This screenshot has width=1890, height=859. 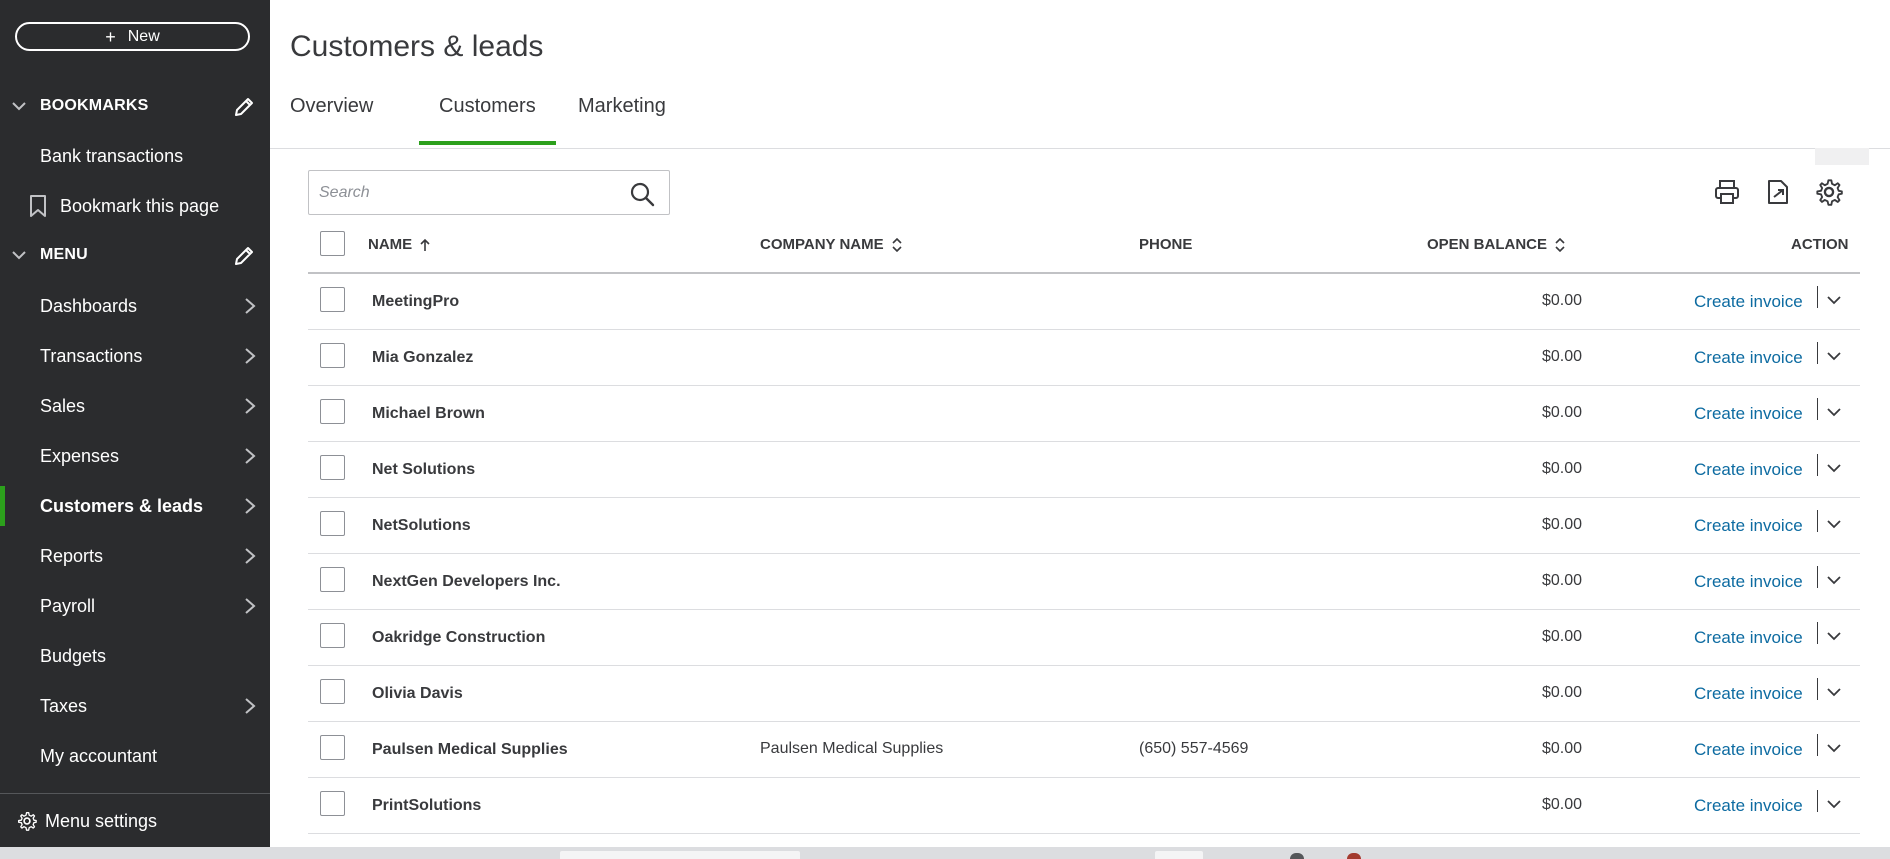 What do you see at coordinates (135, 656) in the screenshot?
I see `sidebar-item-budgets: Budgets` at bounding box center [135, 656].